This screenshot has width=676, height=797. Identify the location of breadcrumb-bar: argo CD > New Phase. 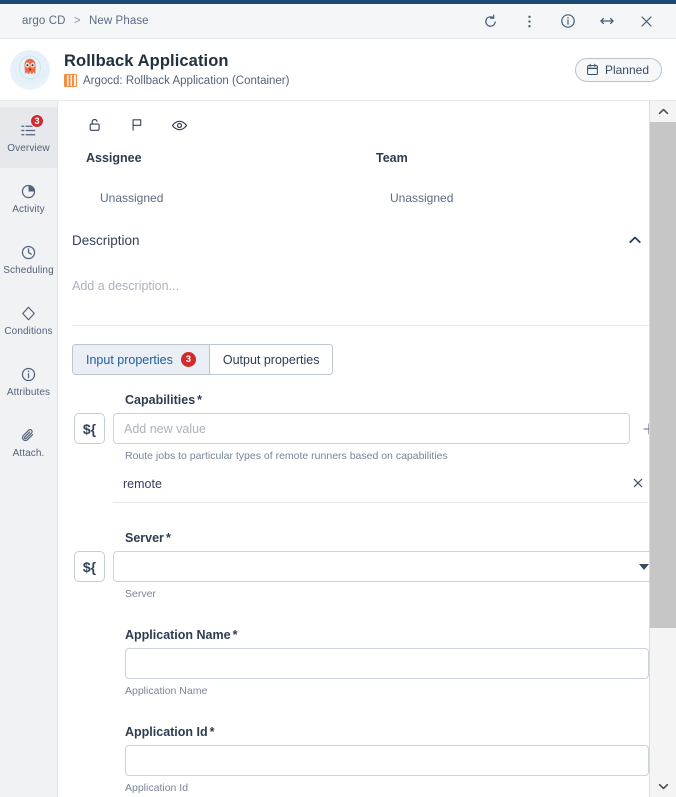
(338, 21).